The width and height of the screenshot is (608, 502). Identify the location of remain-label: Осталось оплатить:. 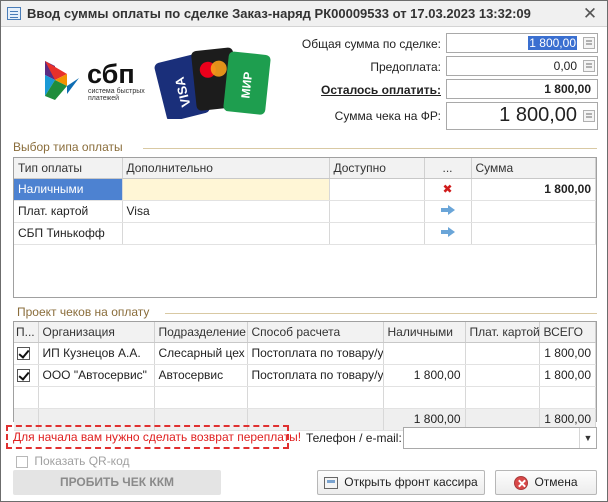
(381, 90).